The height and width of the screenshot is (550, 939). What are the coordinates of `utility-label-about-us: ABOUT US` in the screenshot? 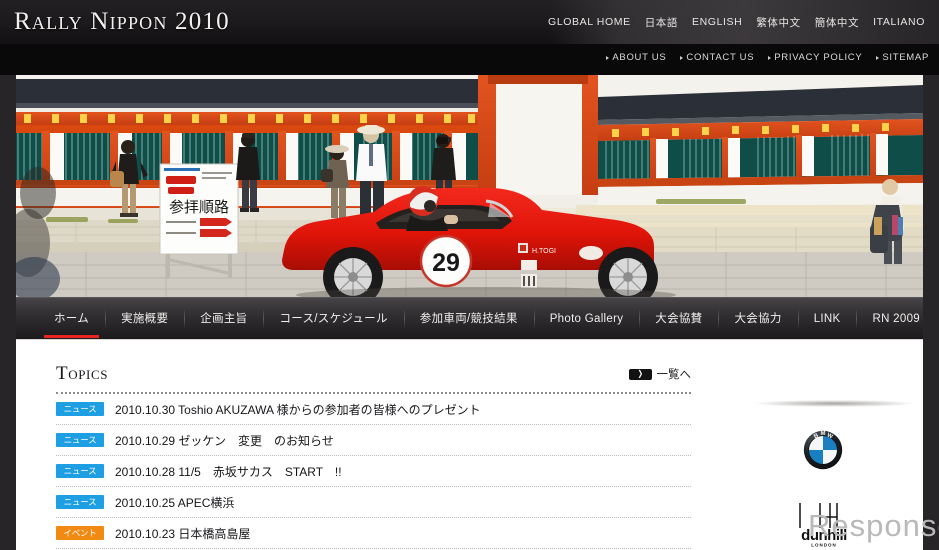 It's located at (639, 57).